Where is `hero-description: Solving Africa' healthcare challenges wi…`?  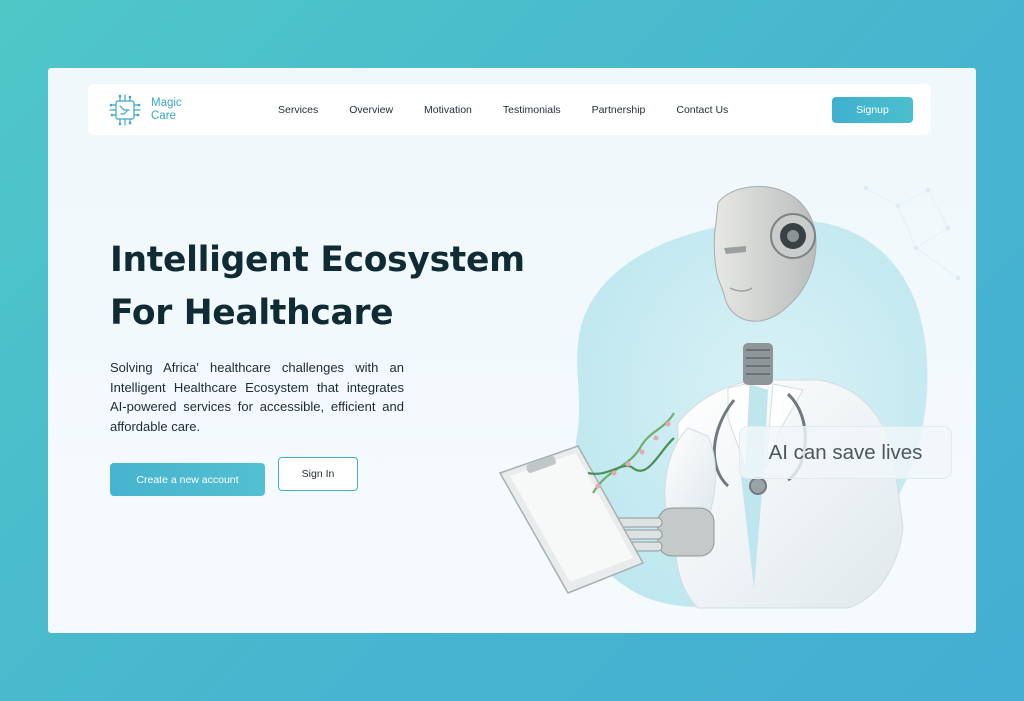
hero-description: Solving Africa' healthcare challenges wi… is located at coordinates (257, 397).